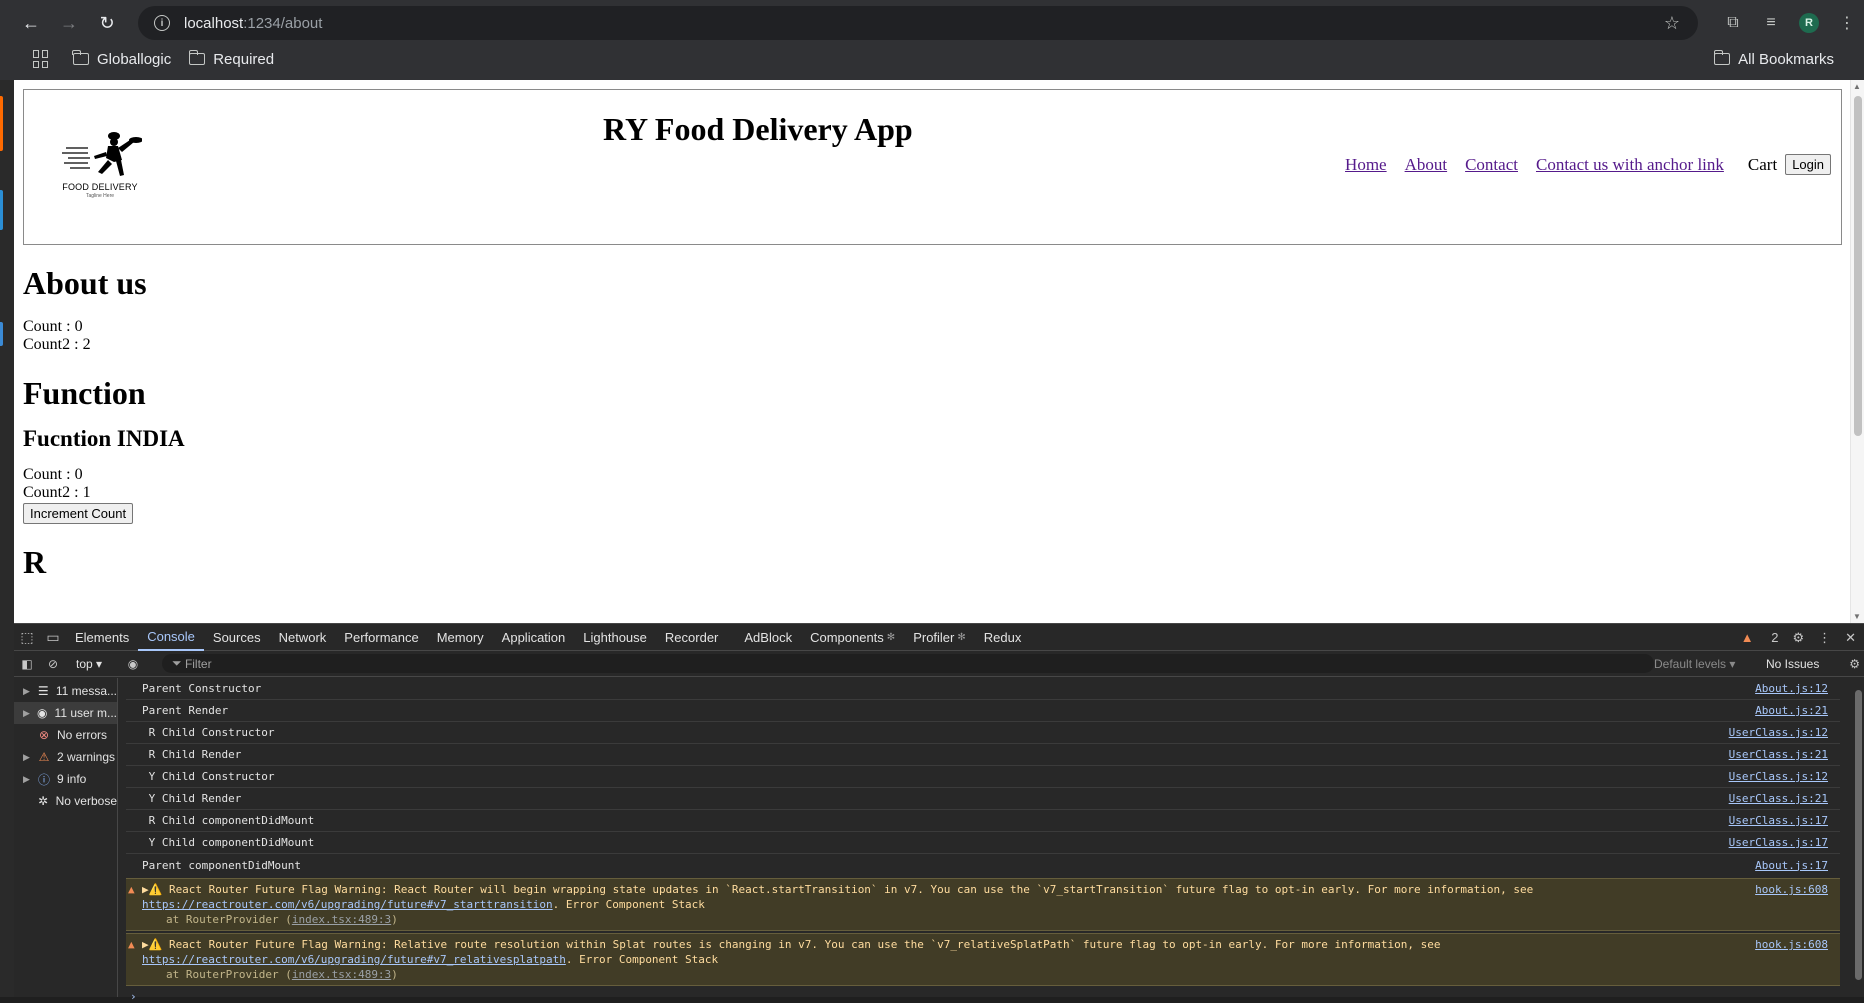  What do you see at coordinates (133, 664) in the screenshot?
I see `live-expression-eye-icon: ◉` at bounding box center [133, 664].